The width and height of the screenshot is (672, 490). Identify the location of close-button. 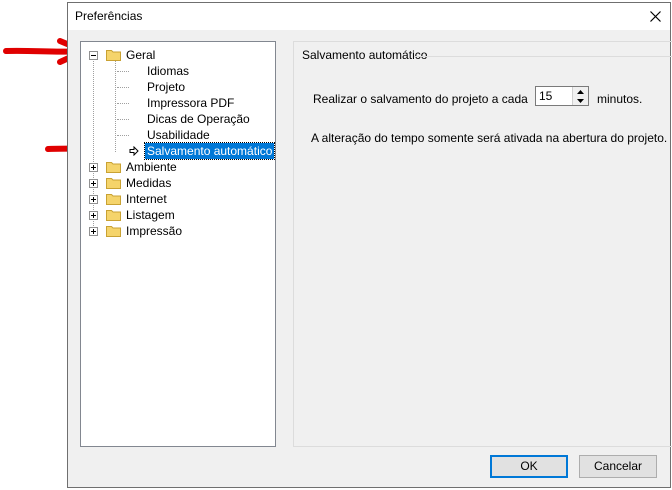
(655, 16).